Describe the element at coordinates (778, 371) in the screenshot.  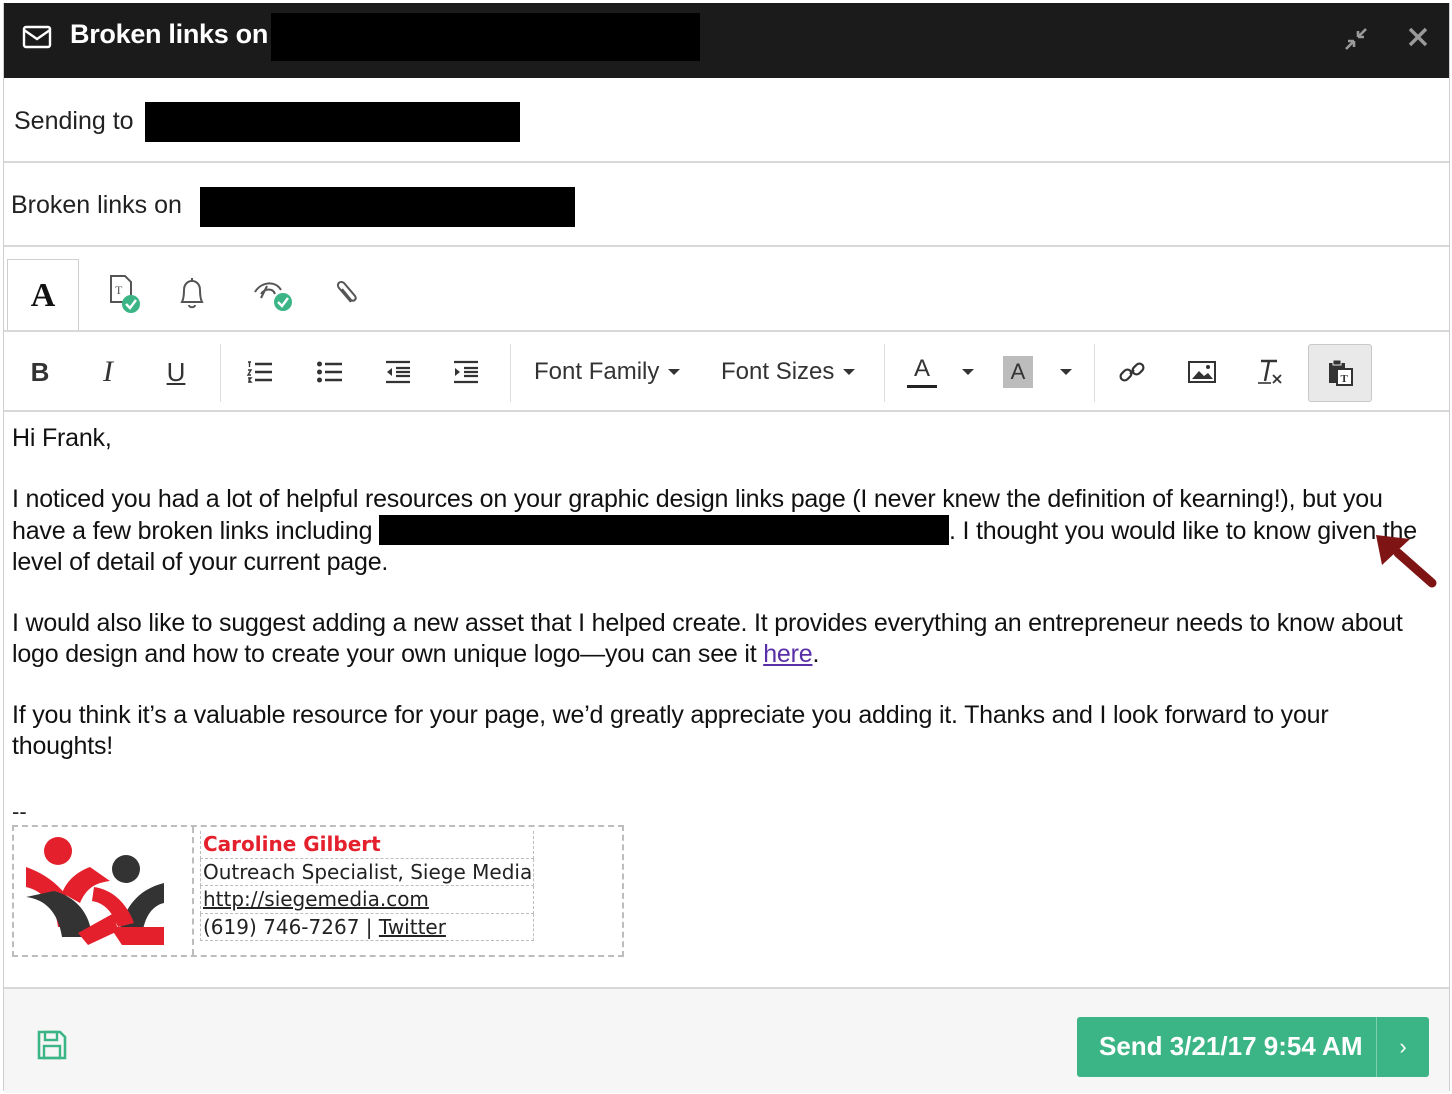
I see `font-sizes-label: Font Sizes` at that location.